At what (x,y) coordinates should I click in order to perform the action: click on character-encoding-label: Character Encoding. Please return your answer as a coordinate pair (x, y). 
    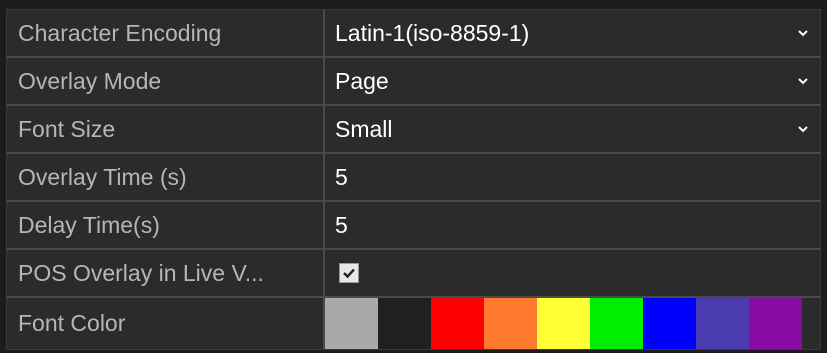
    Looking at the image, I should click on (166, 34).